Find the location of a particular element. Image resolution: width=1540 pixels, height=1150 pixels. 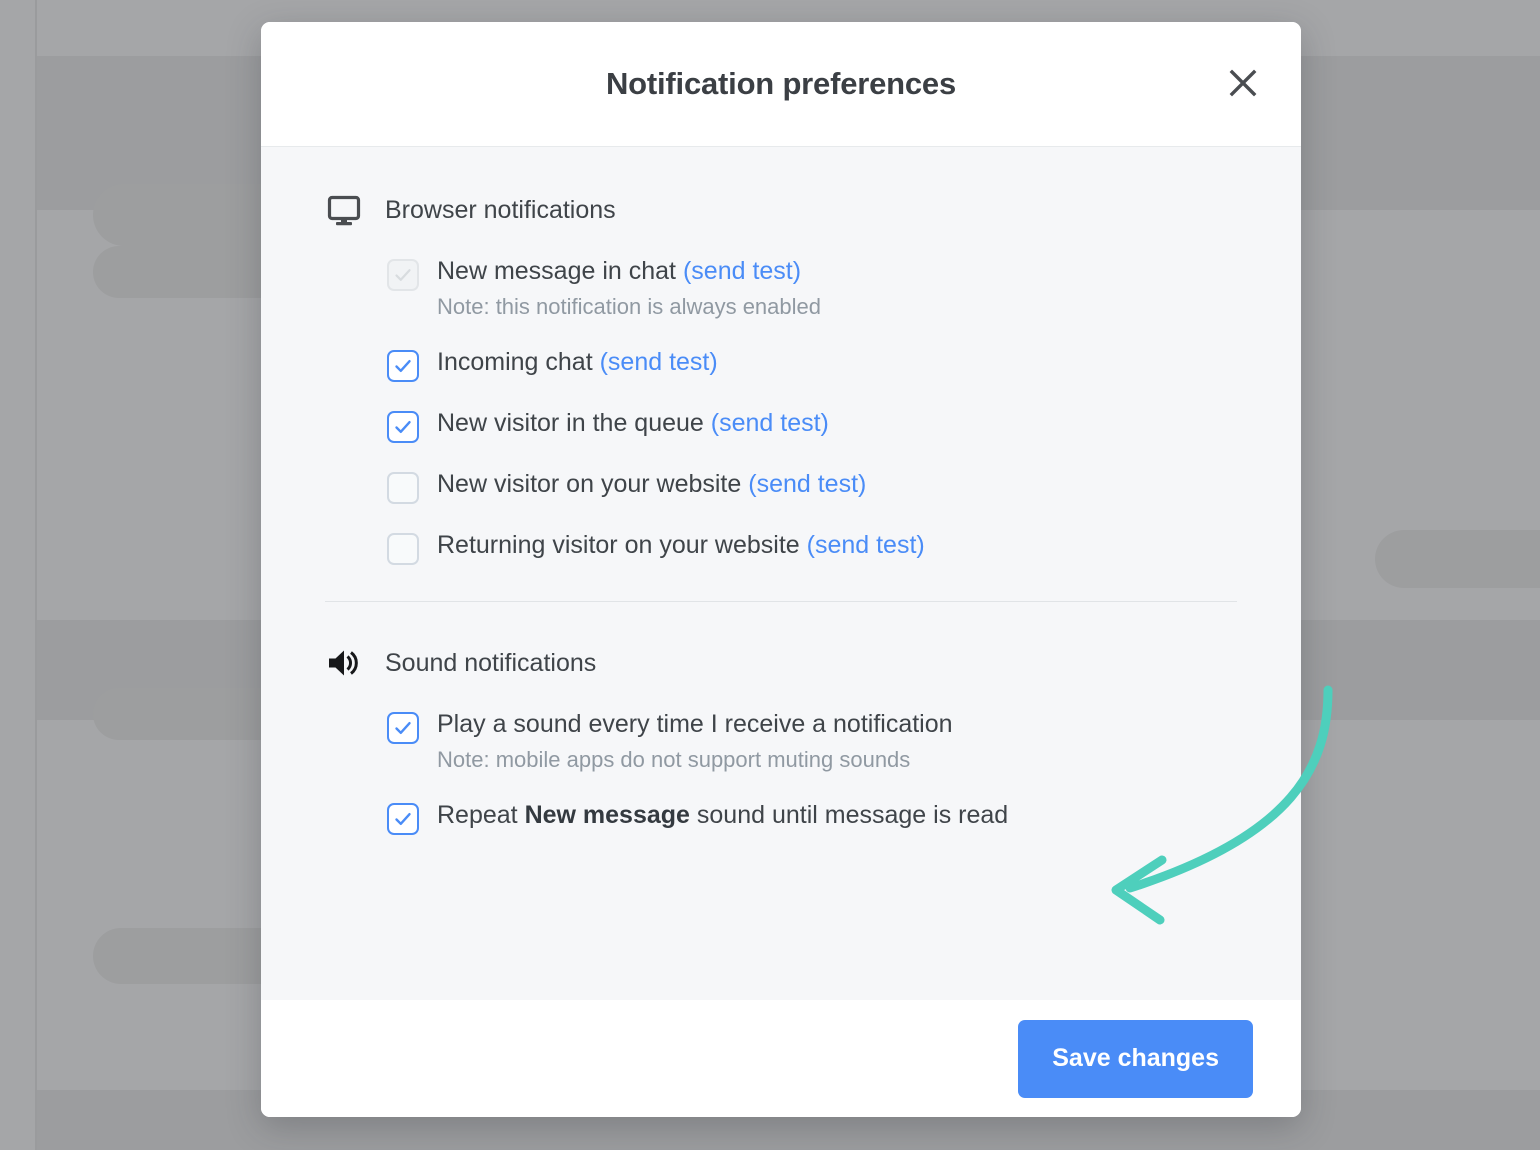

close-icon is located at coordinates (1243, 84).